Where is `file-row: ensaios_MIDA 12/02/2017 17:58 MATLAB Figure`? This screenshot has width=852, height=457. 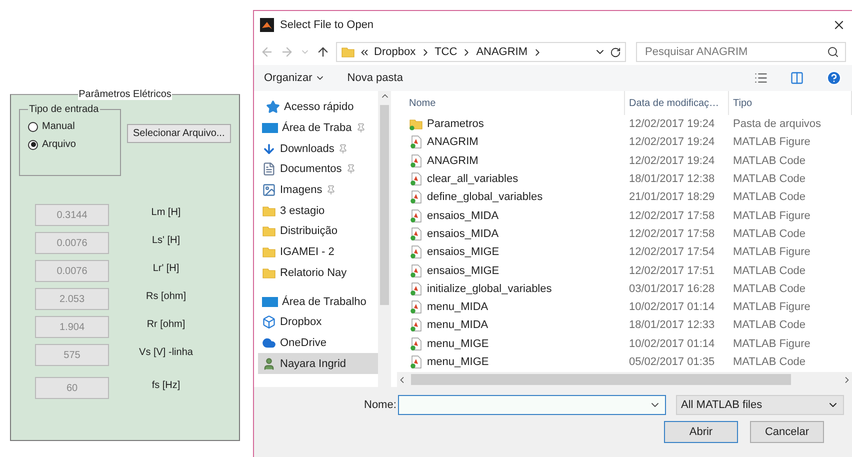 file-row: ensaios_MIDA 12/02/2017 17:58 MATLAB Figure is located at coordinates (624, 215).